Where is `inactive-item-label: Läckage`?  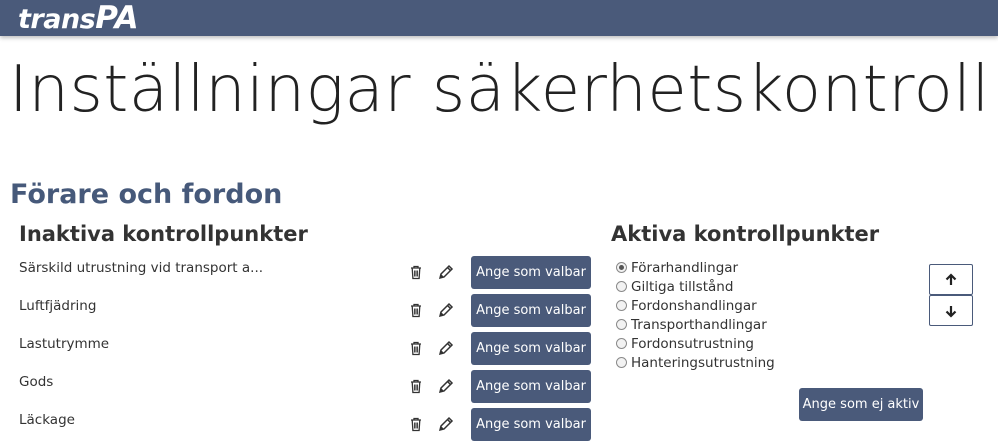
inactive-item-label: Läckage is located at coordinates (47, 420).